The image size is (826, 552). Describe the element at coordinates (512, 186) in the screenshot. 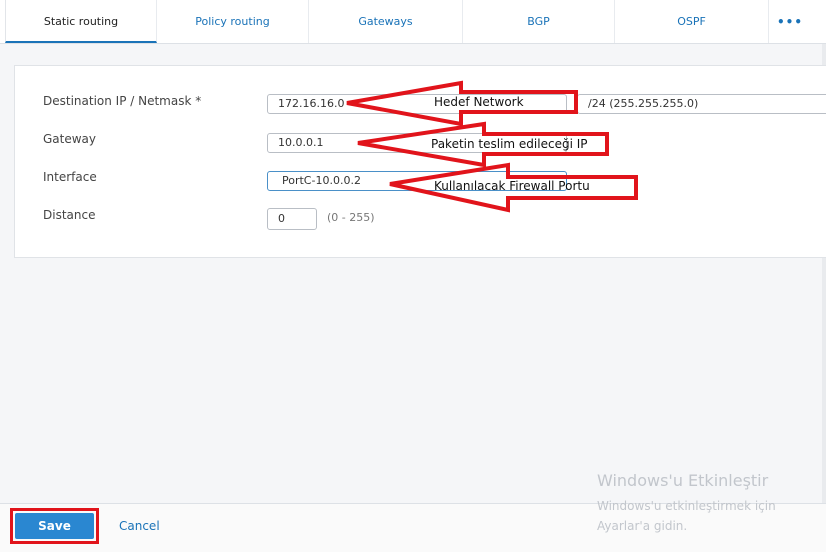

I see `annotation-interface: Kullanılacak Firewall Portu` at that location.